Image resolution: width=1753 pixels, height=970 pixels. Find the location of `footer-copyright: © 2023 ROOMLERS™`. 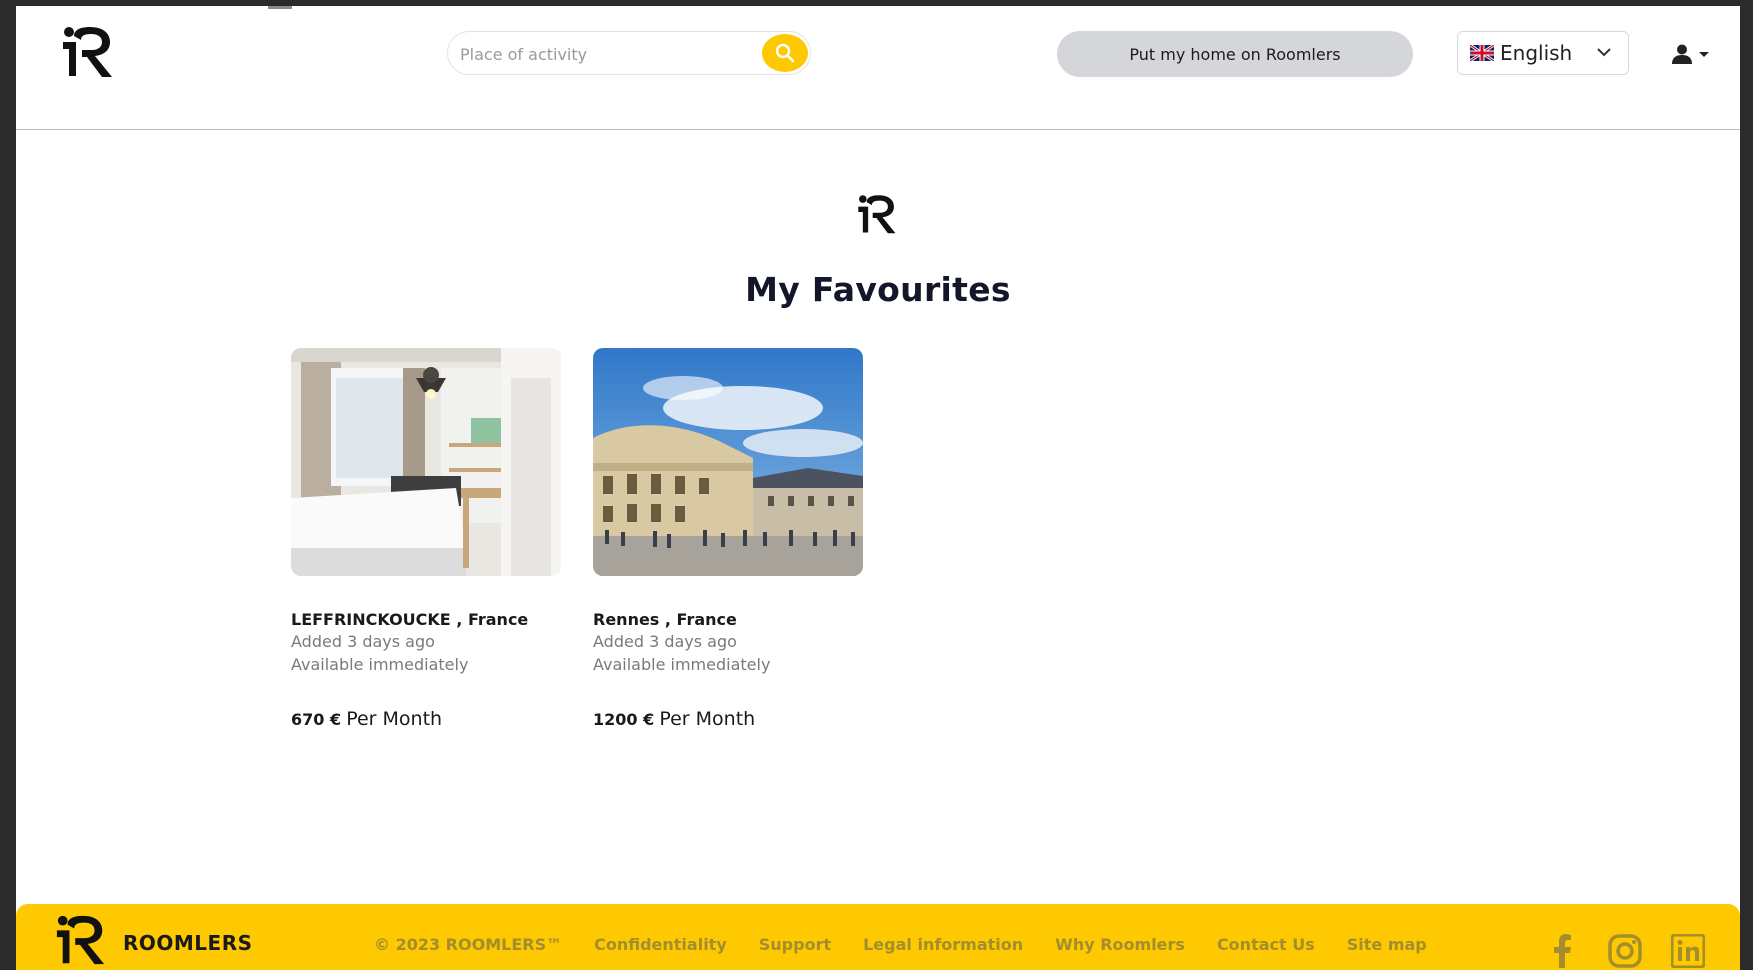

footer-copyright: © 2023 ROOMLERS™ is located at coordinates (468, 944).